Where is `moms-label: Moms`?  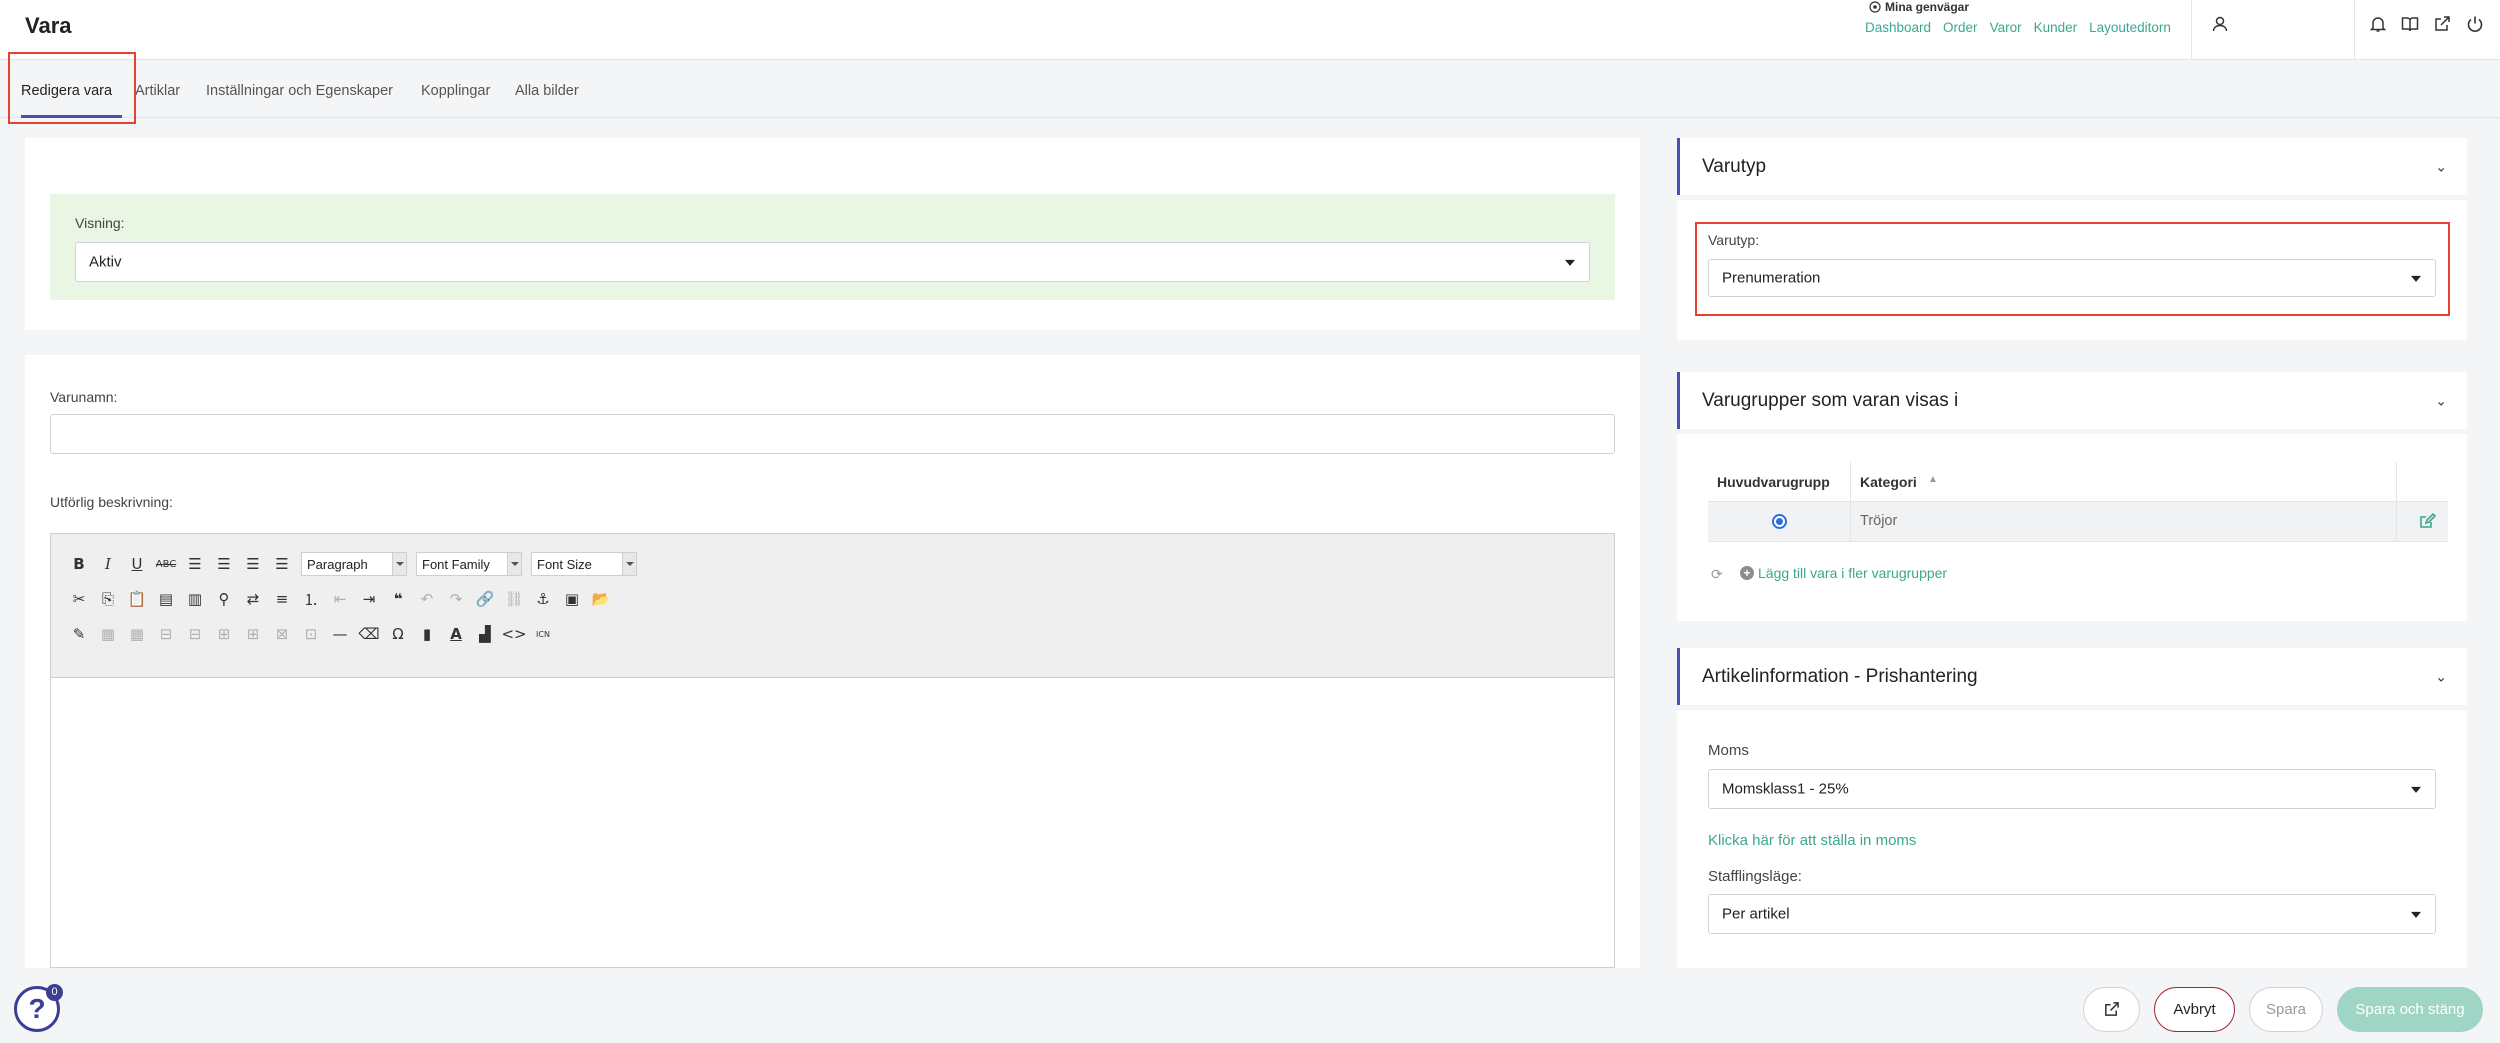 moms-label: Moms is located at coordinates (1728, 750).